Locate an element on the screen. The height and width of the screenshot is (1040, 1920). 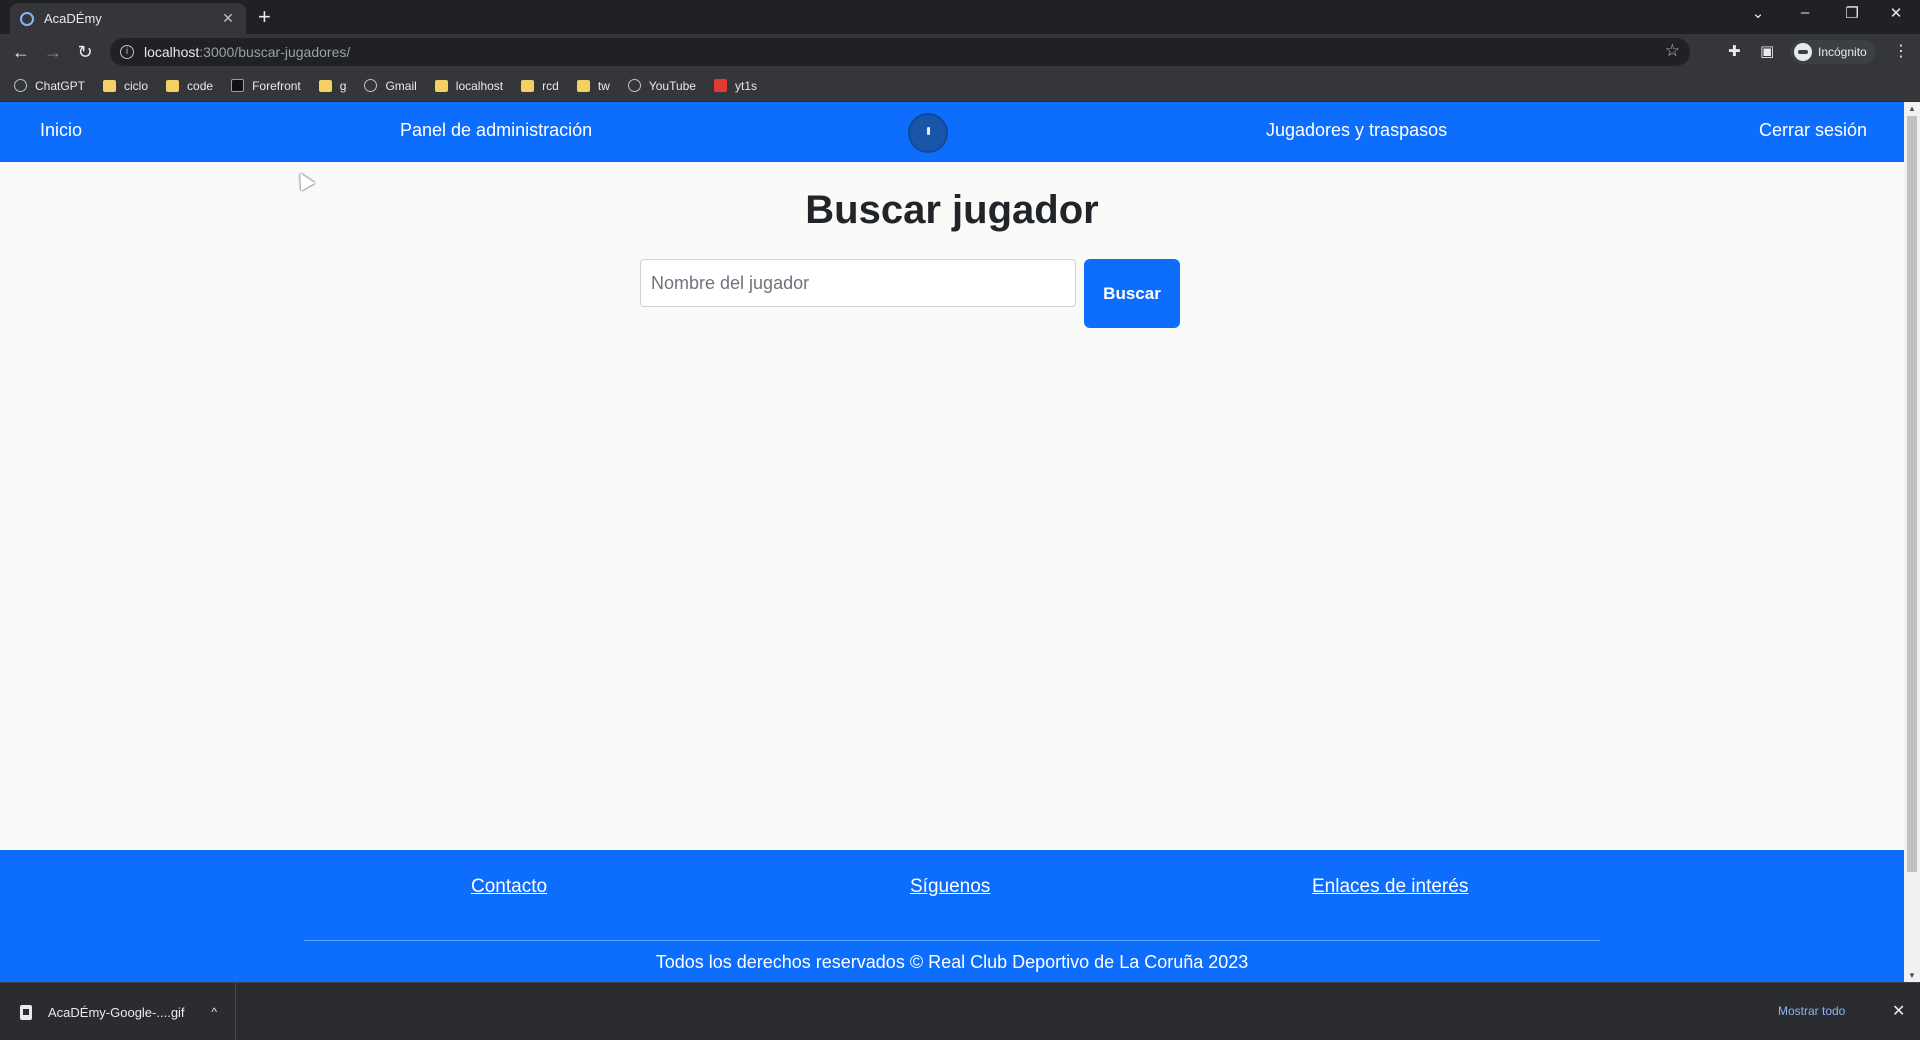
browser-tab: AcaDÉmy ✕ is located at coordinates (128, 18).